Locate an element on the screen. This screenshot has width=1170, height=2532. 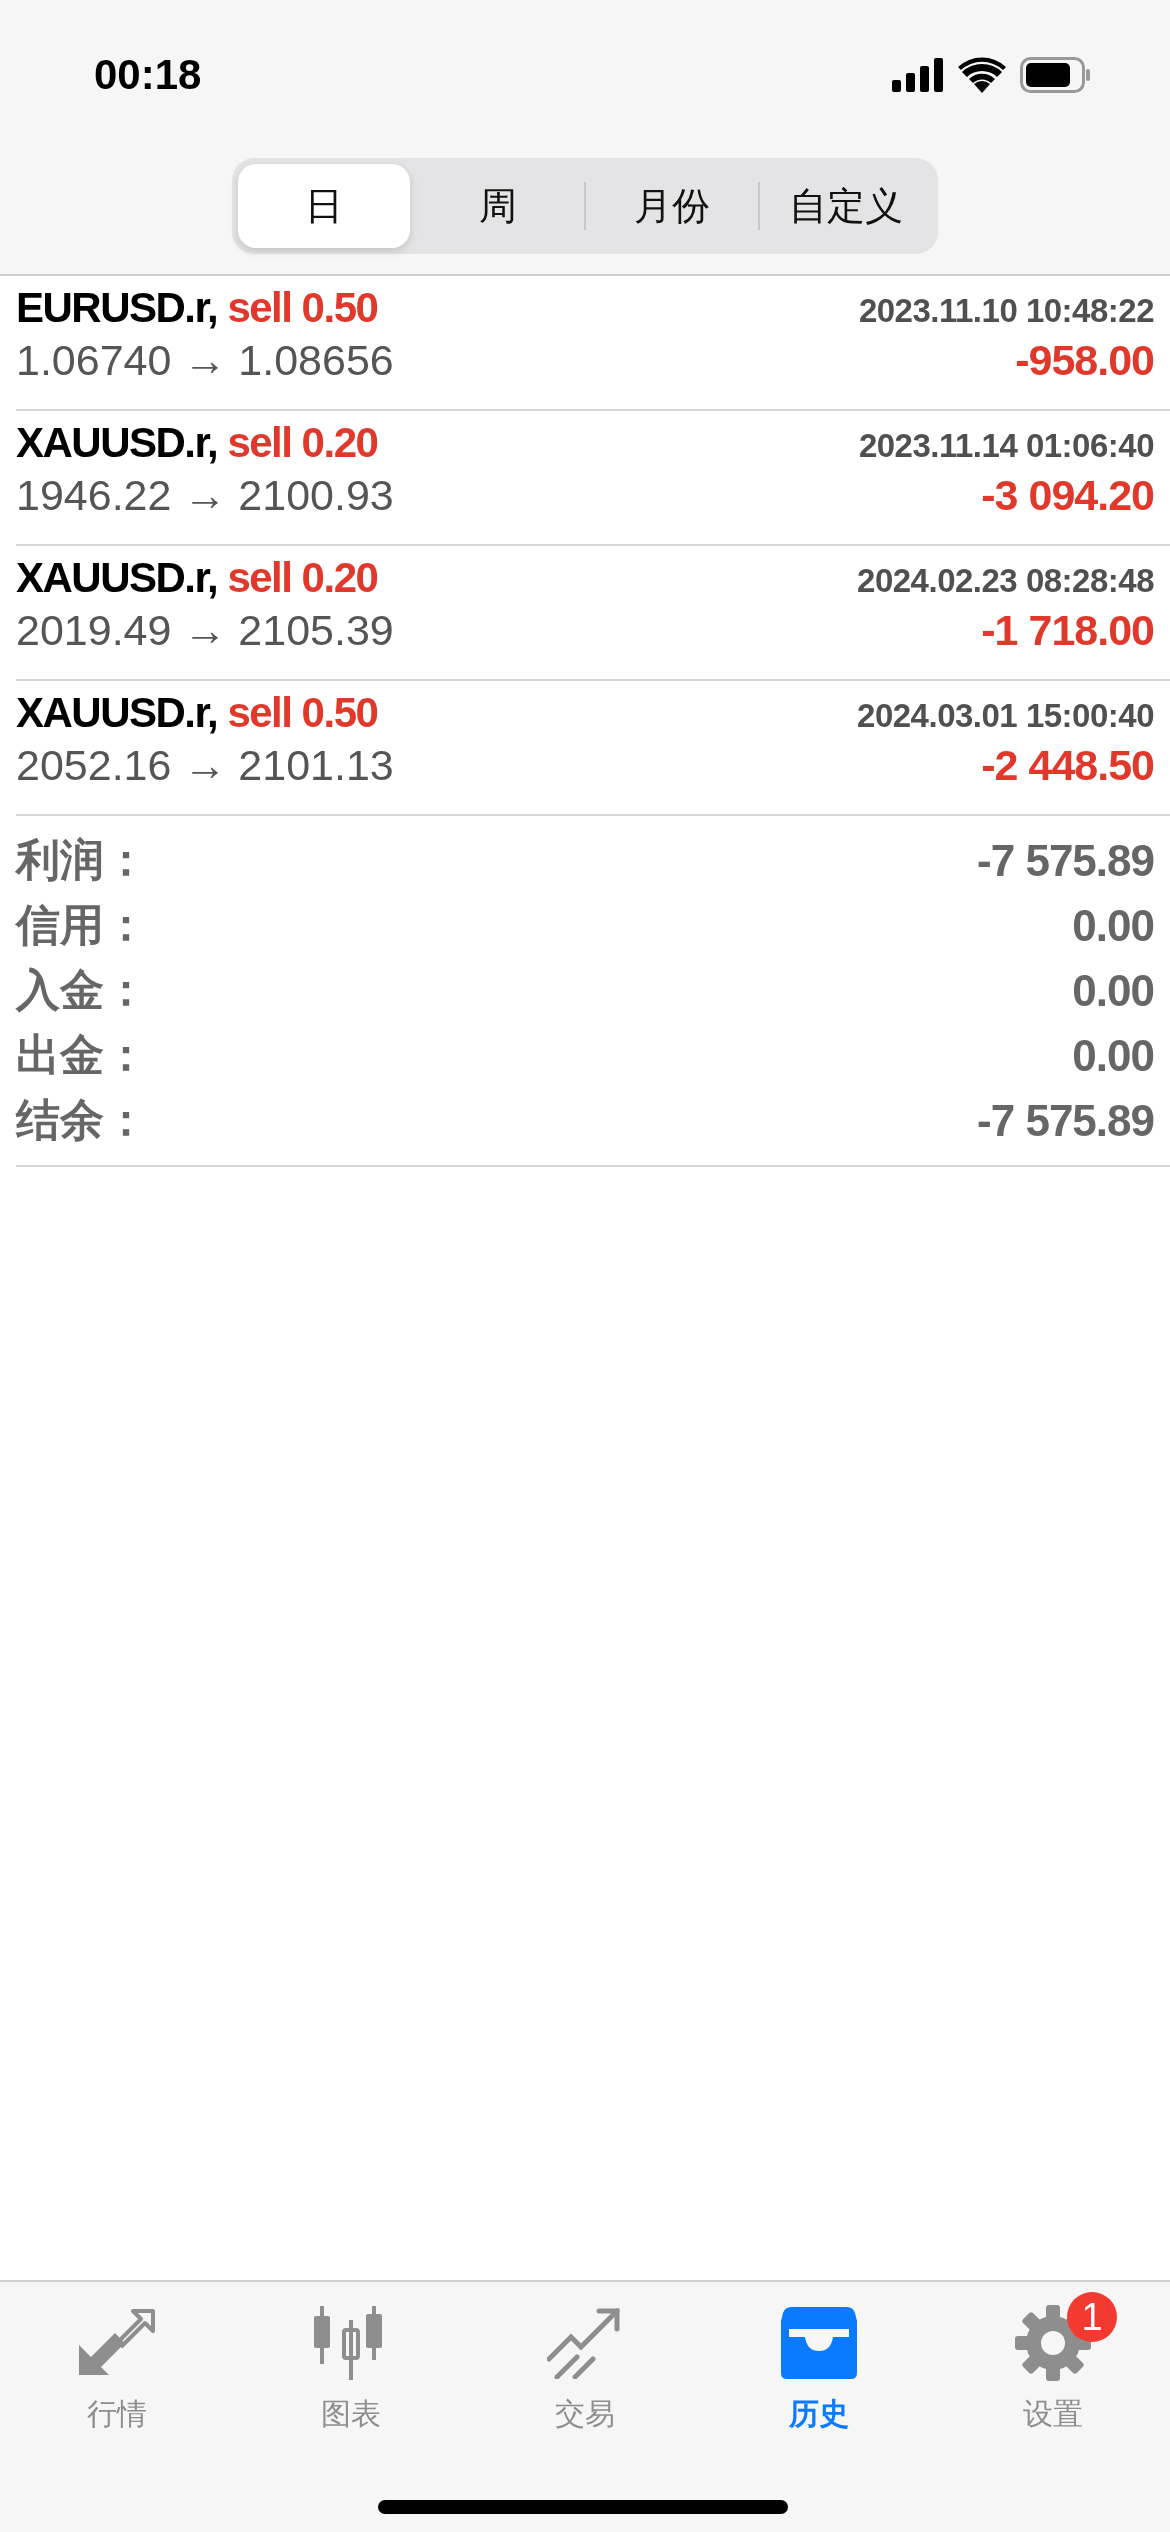
trade-profit: -2 448.50 is located at coordinates (1067, 765).